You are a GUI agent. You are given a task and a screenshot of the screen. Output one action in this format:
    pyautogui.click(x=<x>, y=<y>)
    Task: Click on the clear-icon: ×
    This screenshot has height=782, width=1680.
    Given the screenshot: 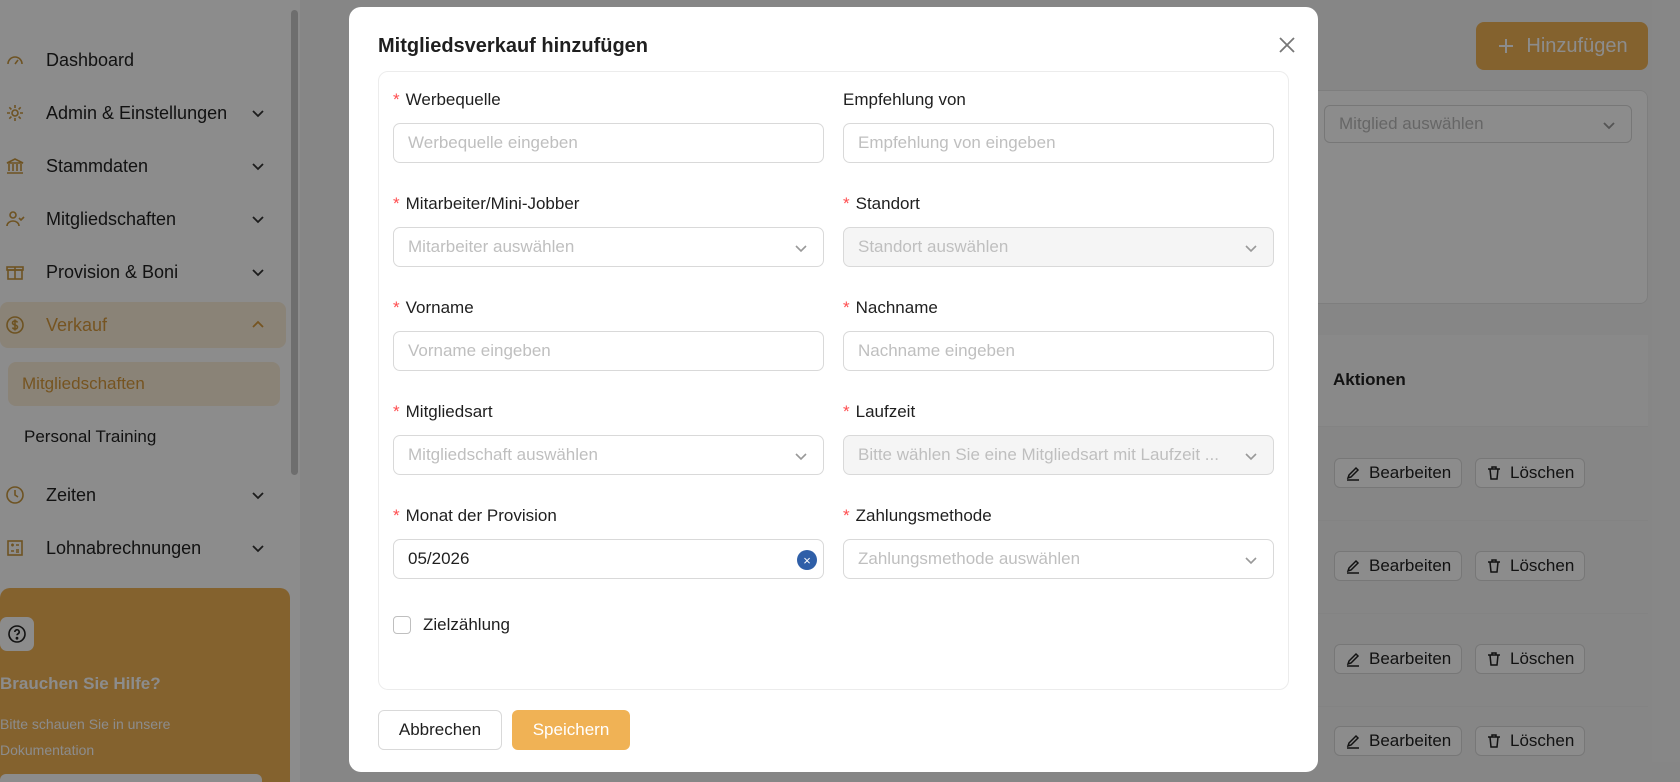 What is the action you would take?
    pyautogui.click(x=807, y=560)
    